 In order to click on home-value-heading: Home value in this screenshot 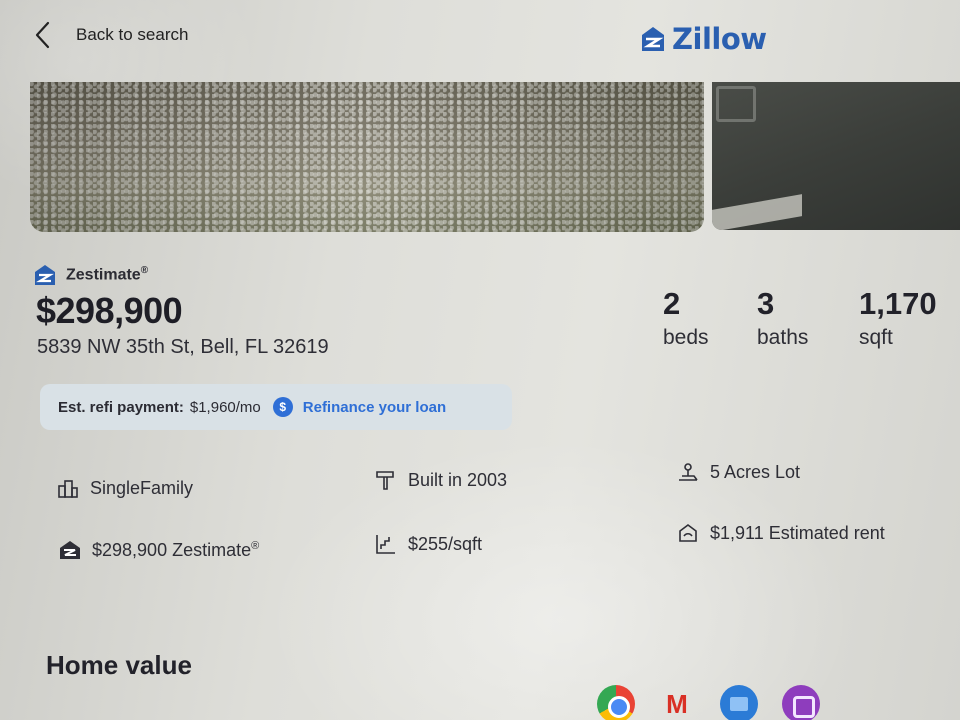, I will do `click(119, 665)`.